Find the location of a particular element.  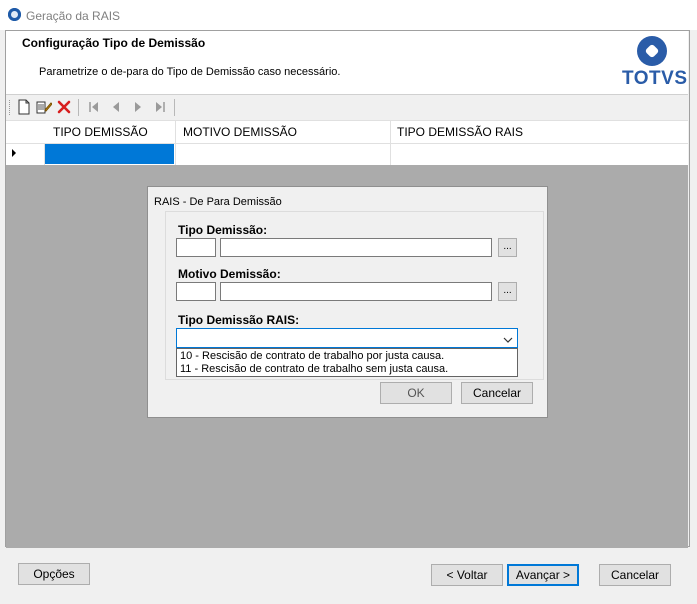

dialog-title: RAIS - De Para Demissão is located at coordinates (218, 202).